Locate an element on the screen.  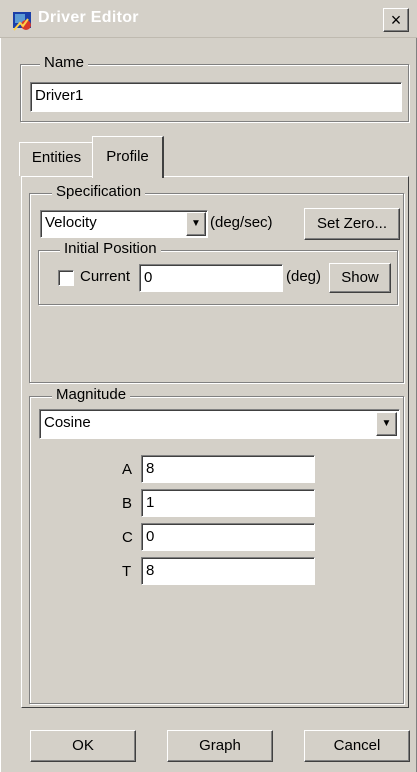
param-t-label: T is located at coordinates (127, 571).